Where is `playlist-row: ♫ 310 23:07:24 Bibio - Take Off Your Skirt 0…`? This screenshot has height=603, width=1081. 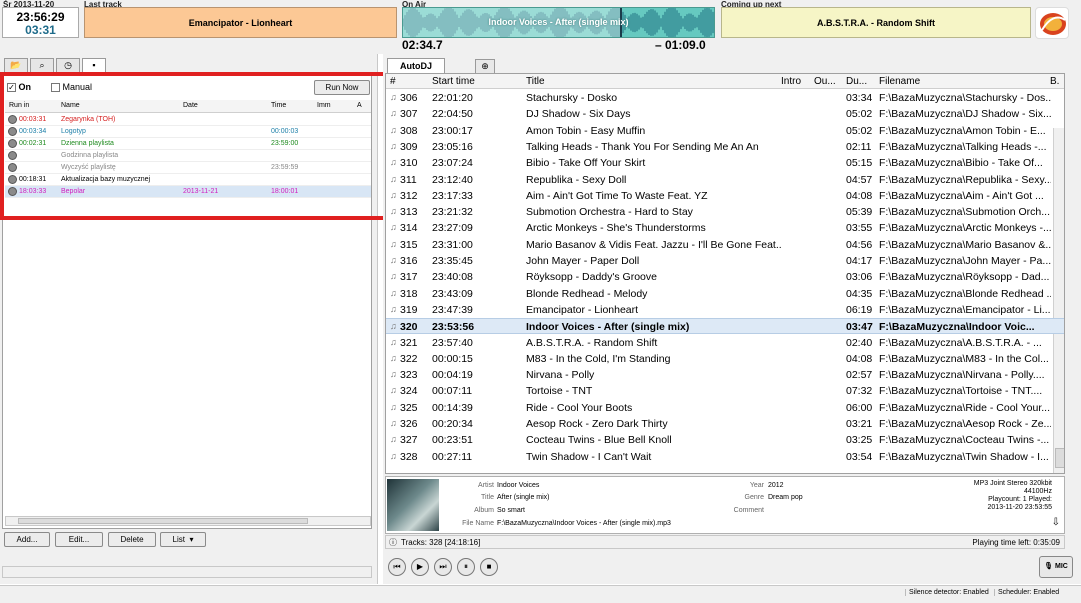 playlist-row: ♫ 310 23:07:24 Bibio - Take Off Your Skirt 0… is located at coordinates (725, 163).